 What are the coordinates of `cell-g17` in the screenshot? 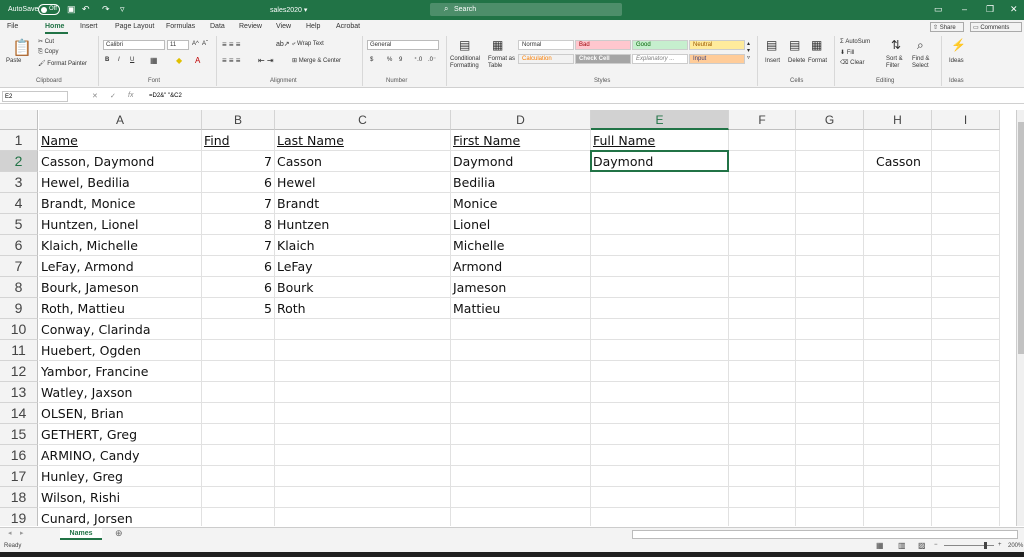 It's located at (830, 476).